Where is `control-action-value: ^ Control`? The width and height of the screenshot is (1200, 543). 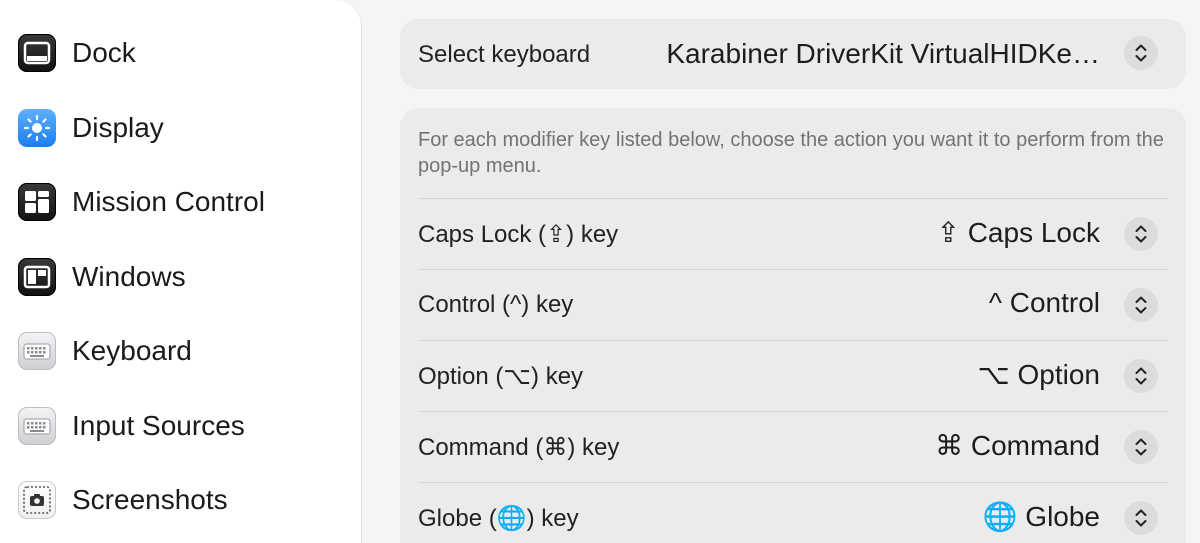 control-action-value: ^ Control is located at coordinates (1044, 303).